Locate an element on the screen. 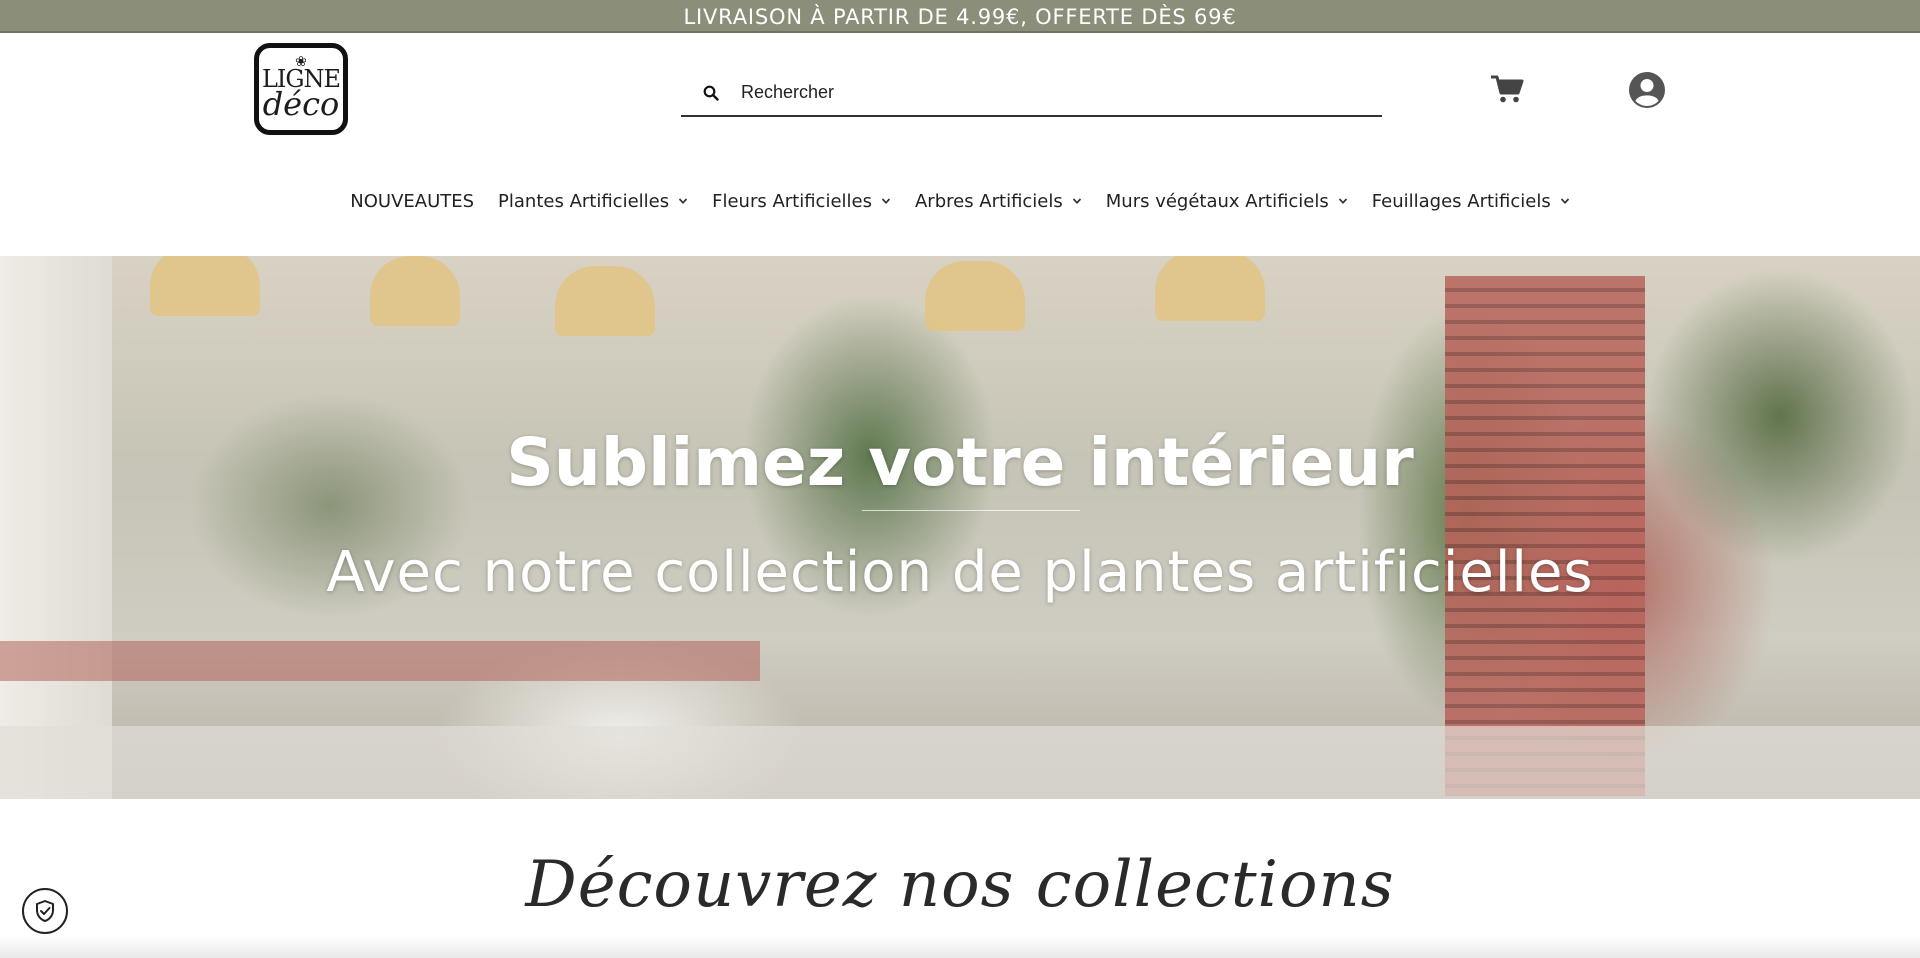 This screenshot has width=1920, height=958. search-bar is located at coordinates (1031, 93).